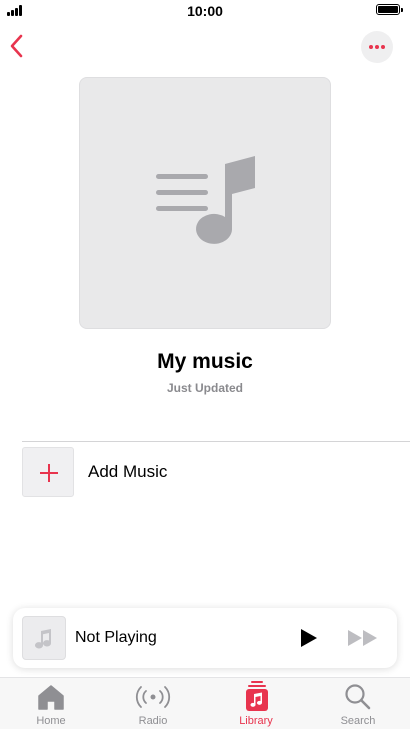 The image size is (410, 730). What do you see at coordinates (205, 200) in the screenshot?
I see `playlist-note-icon` at bounding box center [205, 200].